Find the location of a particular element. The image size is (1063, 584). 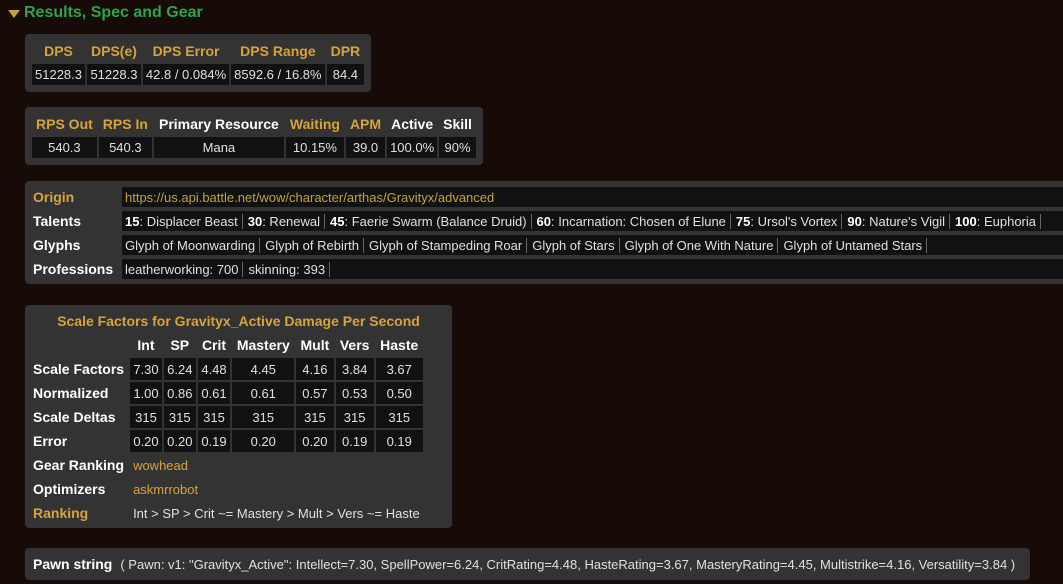

glyph-item: Glyph of One With Nature is located at coordinates (702, 245).